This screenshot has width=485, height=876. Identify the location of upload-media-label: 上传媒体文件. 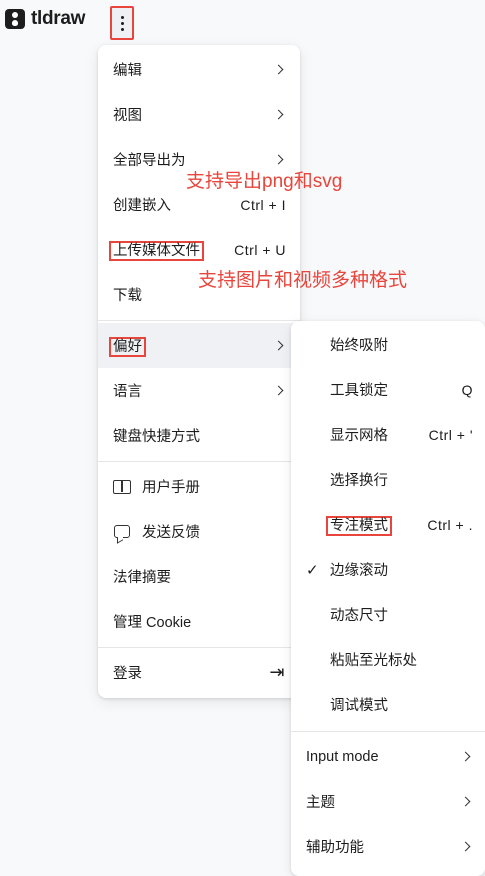
(156, 251).